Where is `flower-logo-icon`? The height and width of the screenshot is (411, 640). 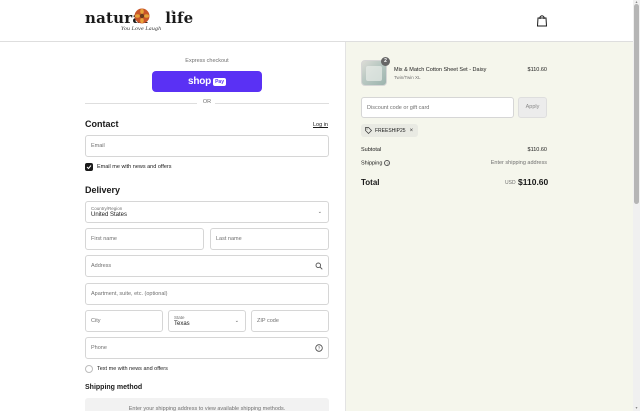
flower-logo-icon is located at coordinates (142, 16).